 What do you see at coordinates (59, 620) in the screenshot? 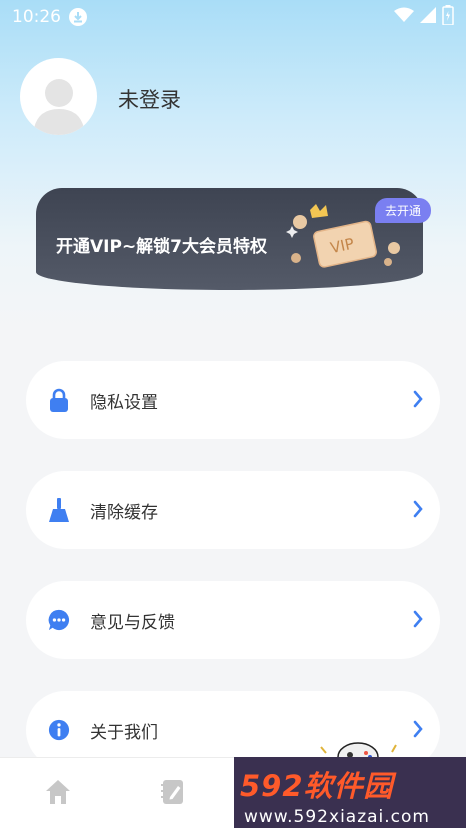
I see `chat-bubble-icon` at bounding box center [59, 620].